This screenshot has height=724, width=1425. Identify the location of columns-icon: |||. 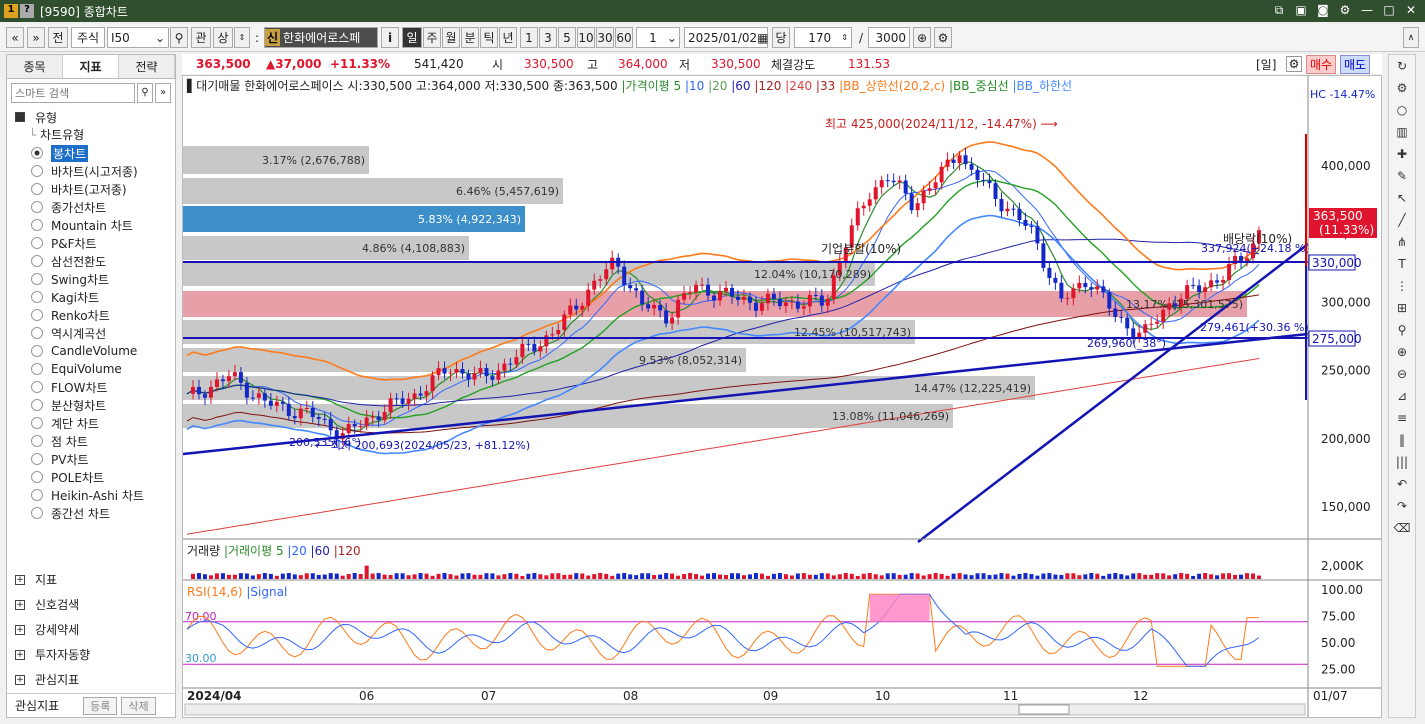
(1402, 462).